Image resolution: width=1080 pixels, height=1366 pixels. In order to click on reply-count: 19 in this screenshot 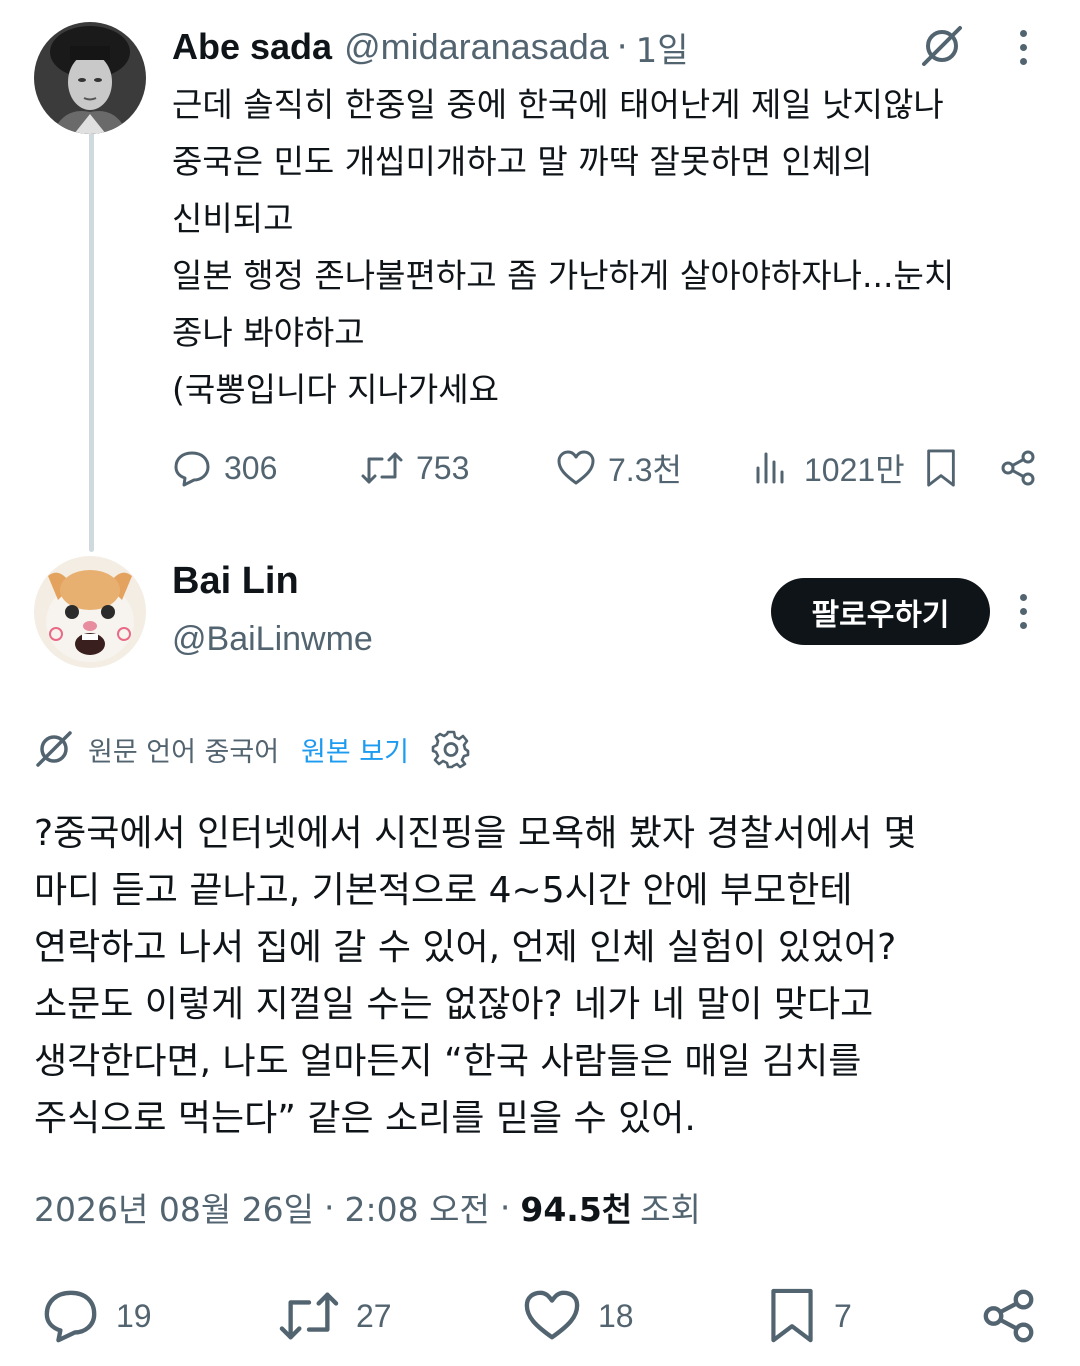, I will do `click(134, 1315)`.